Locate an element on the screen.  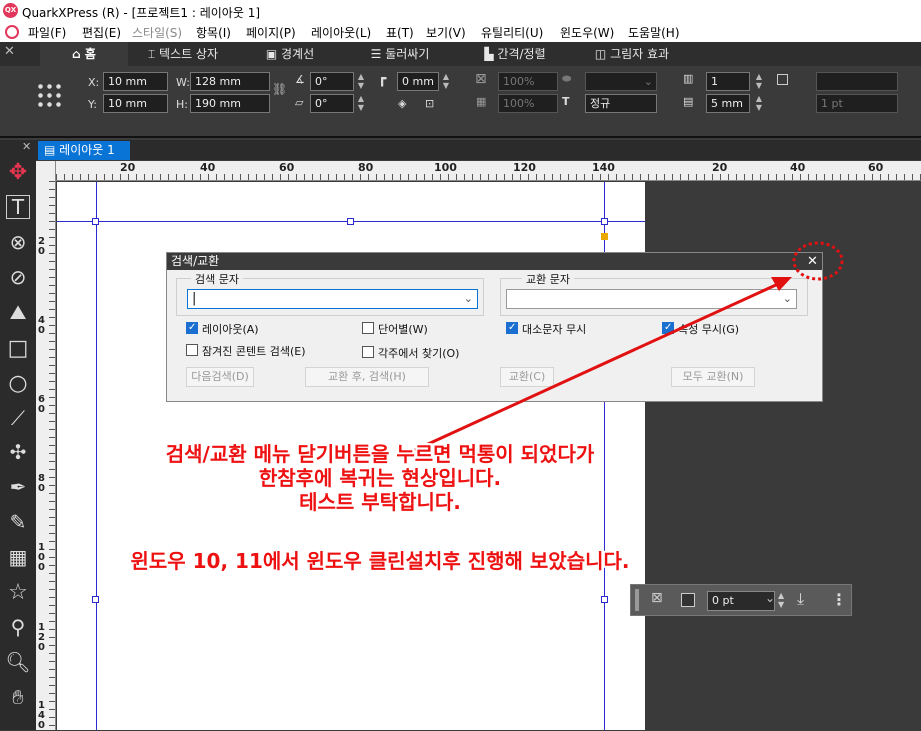
flip-vertical-icon: ⊡ is located at coordinates (429, 103).